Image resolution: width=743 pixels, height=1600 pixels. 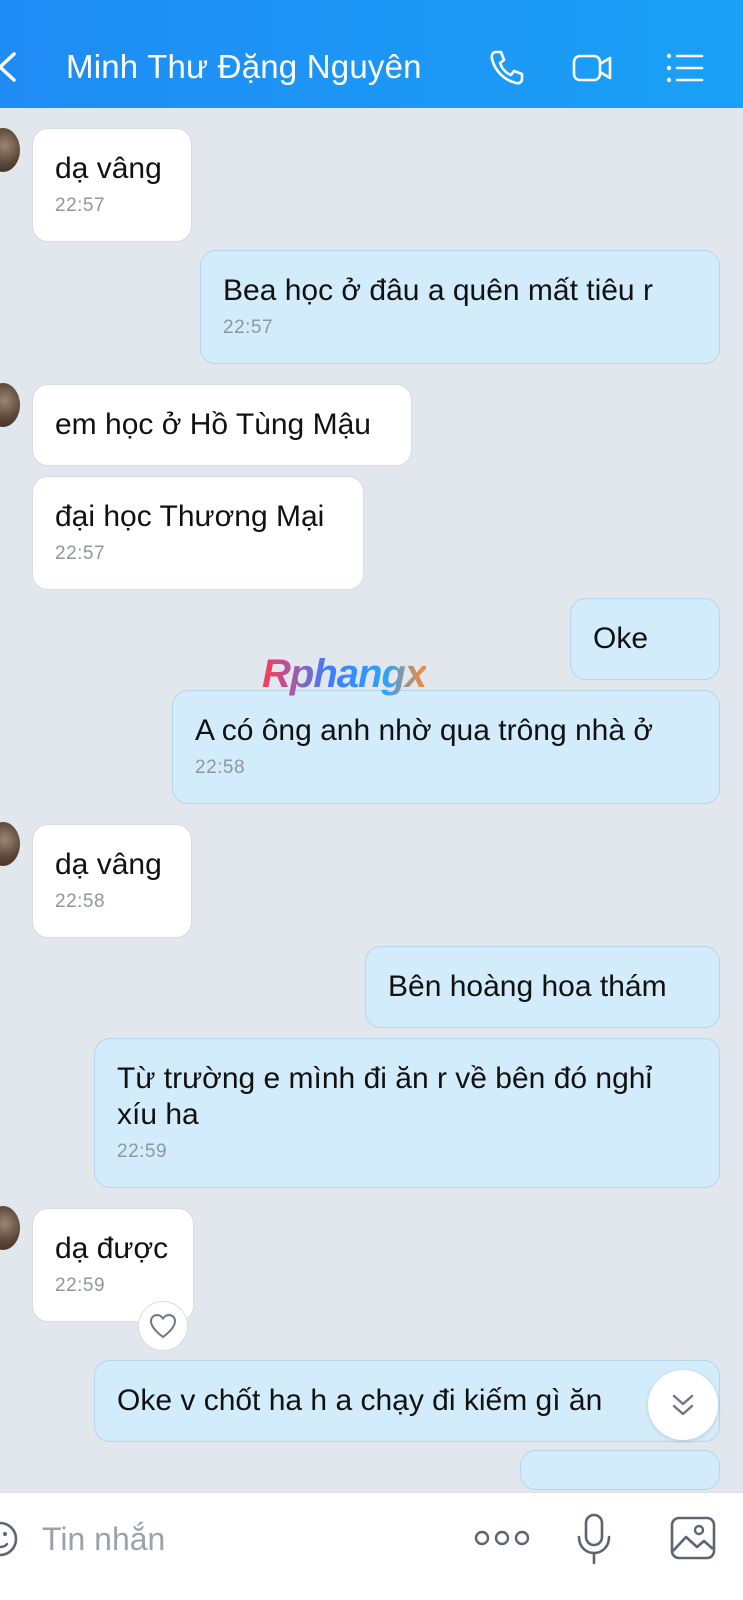 What do you see at coordinates (693, 1538) in the screenshot?
I see `image-gallery-icon` at bounding box center [693, 1538].